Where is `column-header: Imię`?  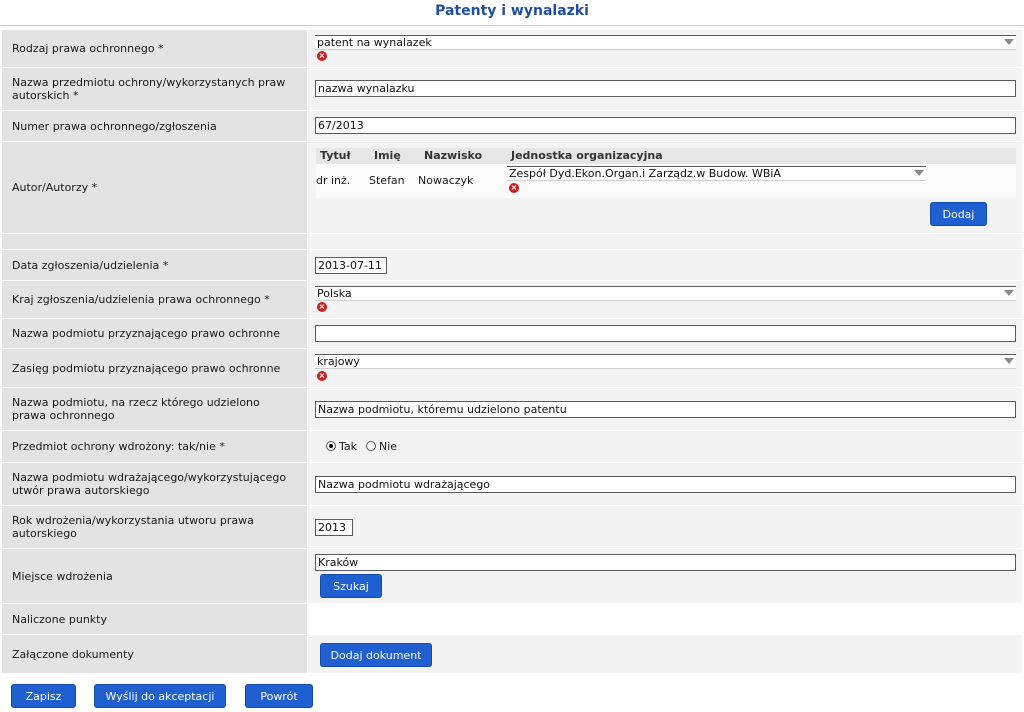 column-header: Imię is located at coordinates (387, 155).